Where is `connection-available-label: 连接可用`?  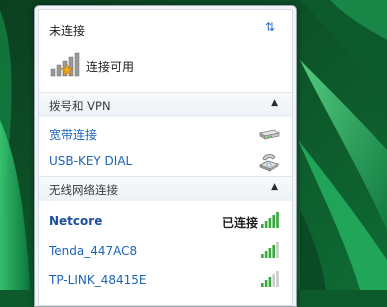
connection-available-label: 连接可用 is located at coordinates (110, 67).